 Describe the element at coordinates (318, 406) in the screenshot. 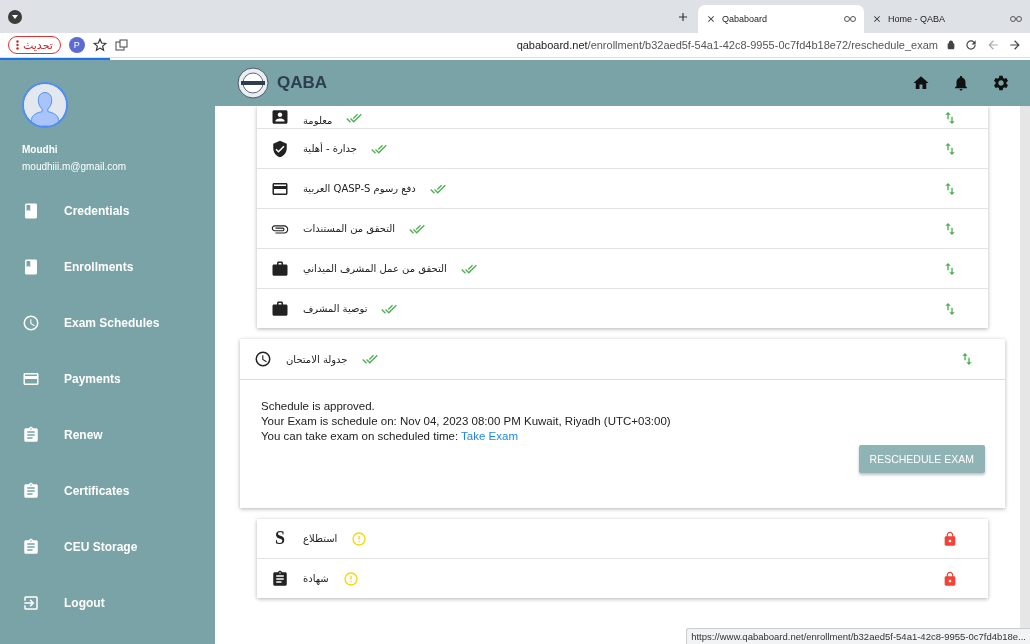

I see `schedule-text: Schedule is approved.` at that location.